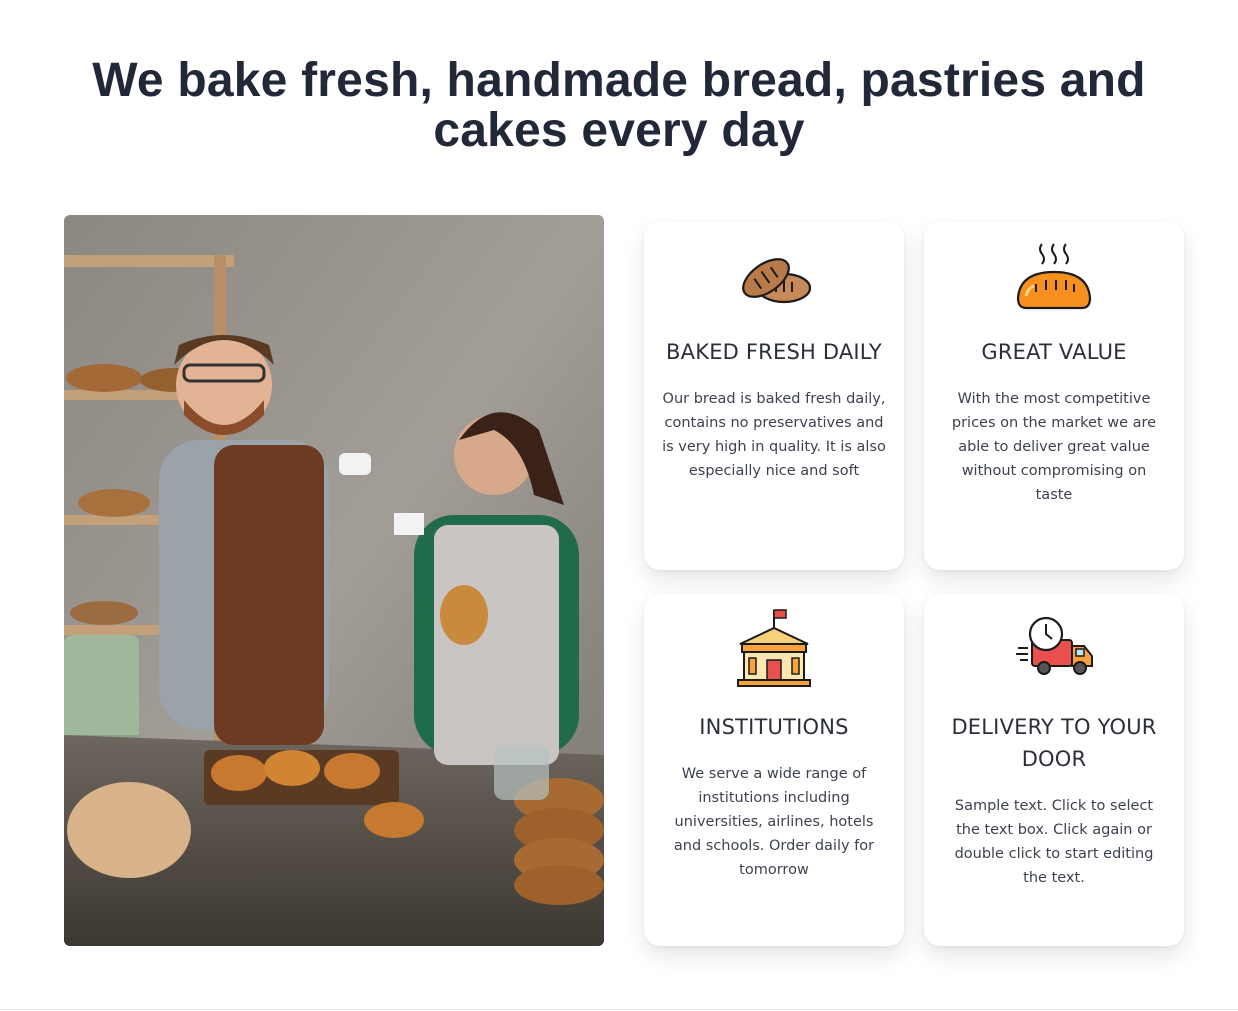 This screenshot has width=1238, height=1011. What do you see at coordinates (1054, 743) in the screenshot?
I see `feature-title: DELIVERY TO YOUR DOOR` at bounding box center [1054, 743].